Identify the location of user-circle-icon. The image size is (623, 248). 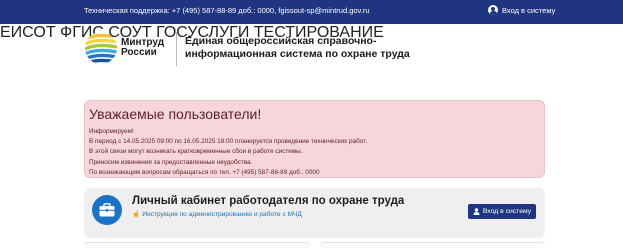
(493, 10).